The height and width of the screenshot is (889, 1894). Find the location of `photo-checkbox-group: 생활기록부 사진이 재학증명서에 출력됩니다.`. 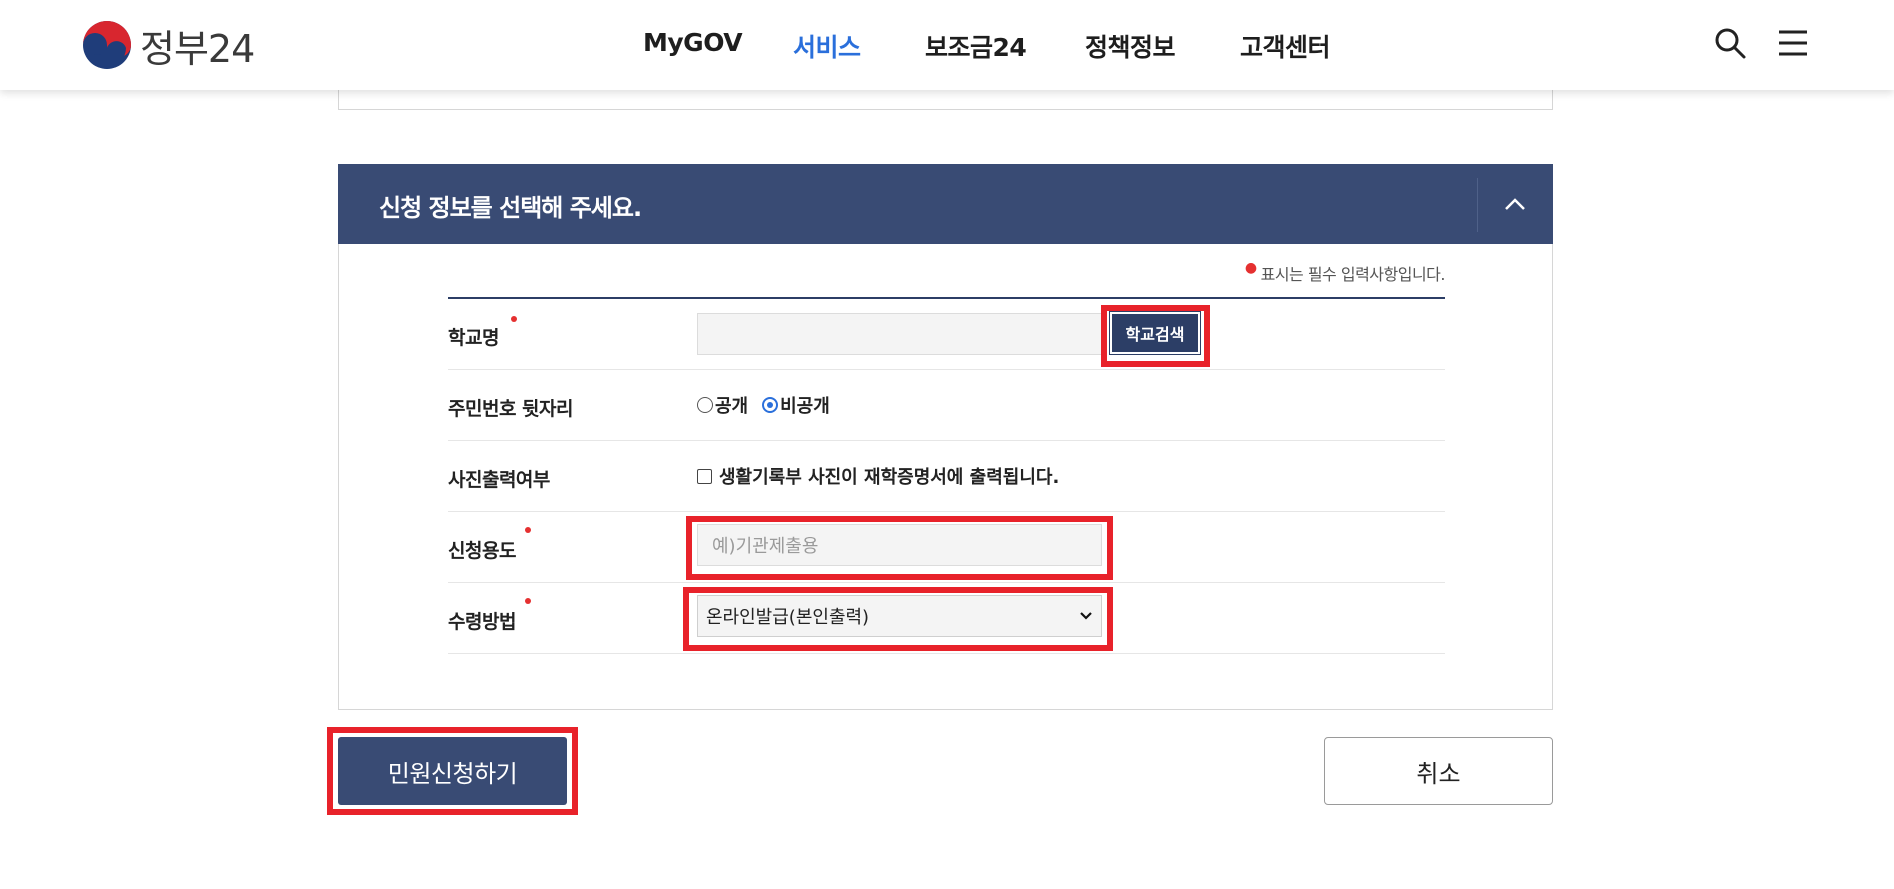

photo-checkbox-group: 생활기록부 사진이 재학증명서에 출력됩니다. is located at coordinates (878, 476).